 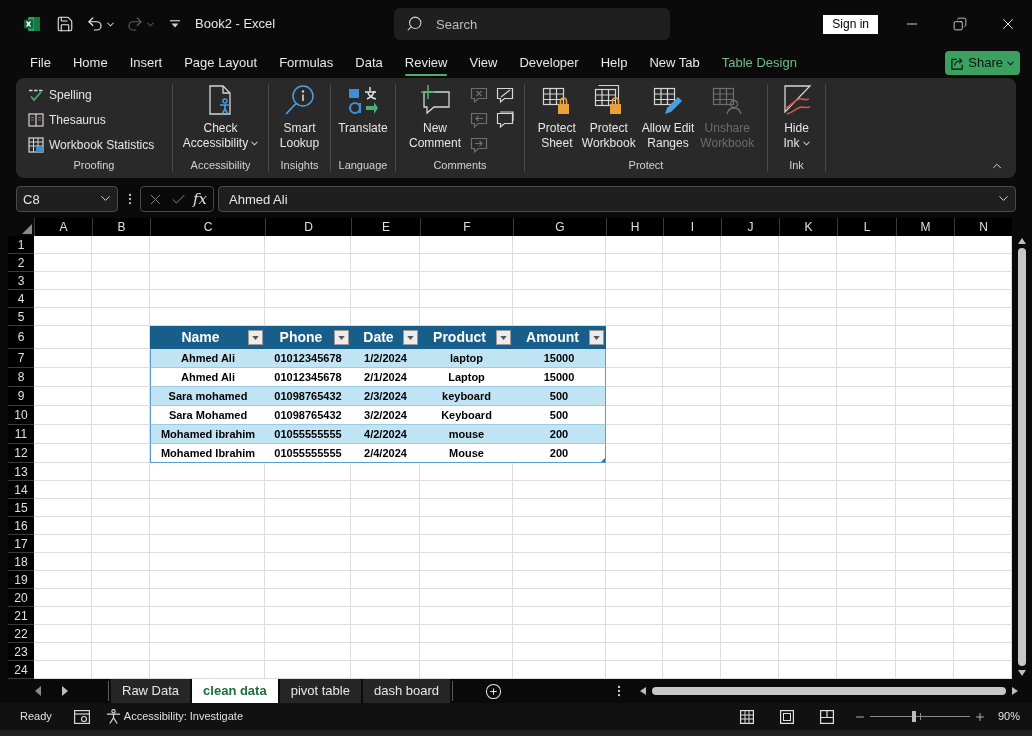 What do you see at coordinates (63, 227) in the screenshot?
I see `column-header: A` at bounding box center [63, 227].